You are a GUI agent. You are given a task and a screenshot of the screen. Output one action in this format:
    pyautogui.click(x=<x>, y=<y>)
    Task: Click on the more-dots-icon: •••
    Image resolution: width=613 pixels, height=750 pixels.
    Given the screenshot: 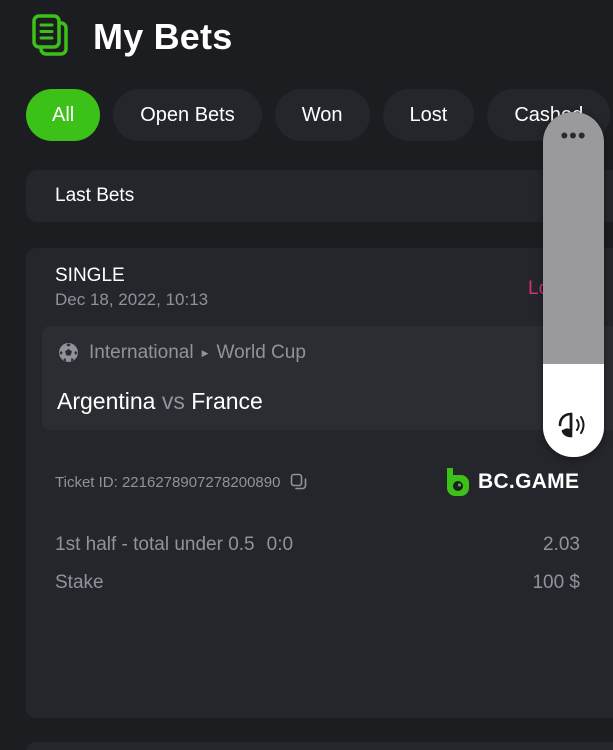 What is the action you would take?
    pyautogui.click(x=573, y=136)
    